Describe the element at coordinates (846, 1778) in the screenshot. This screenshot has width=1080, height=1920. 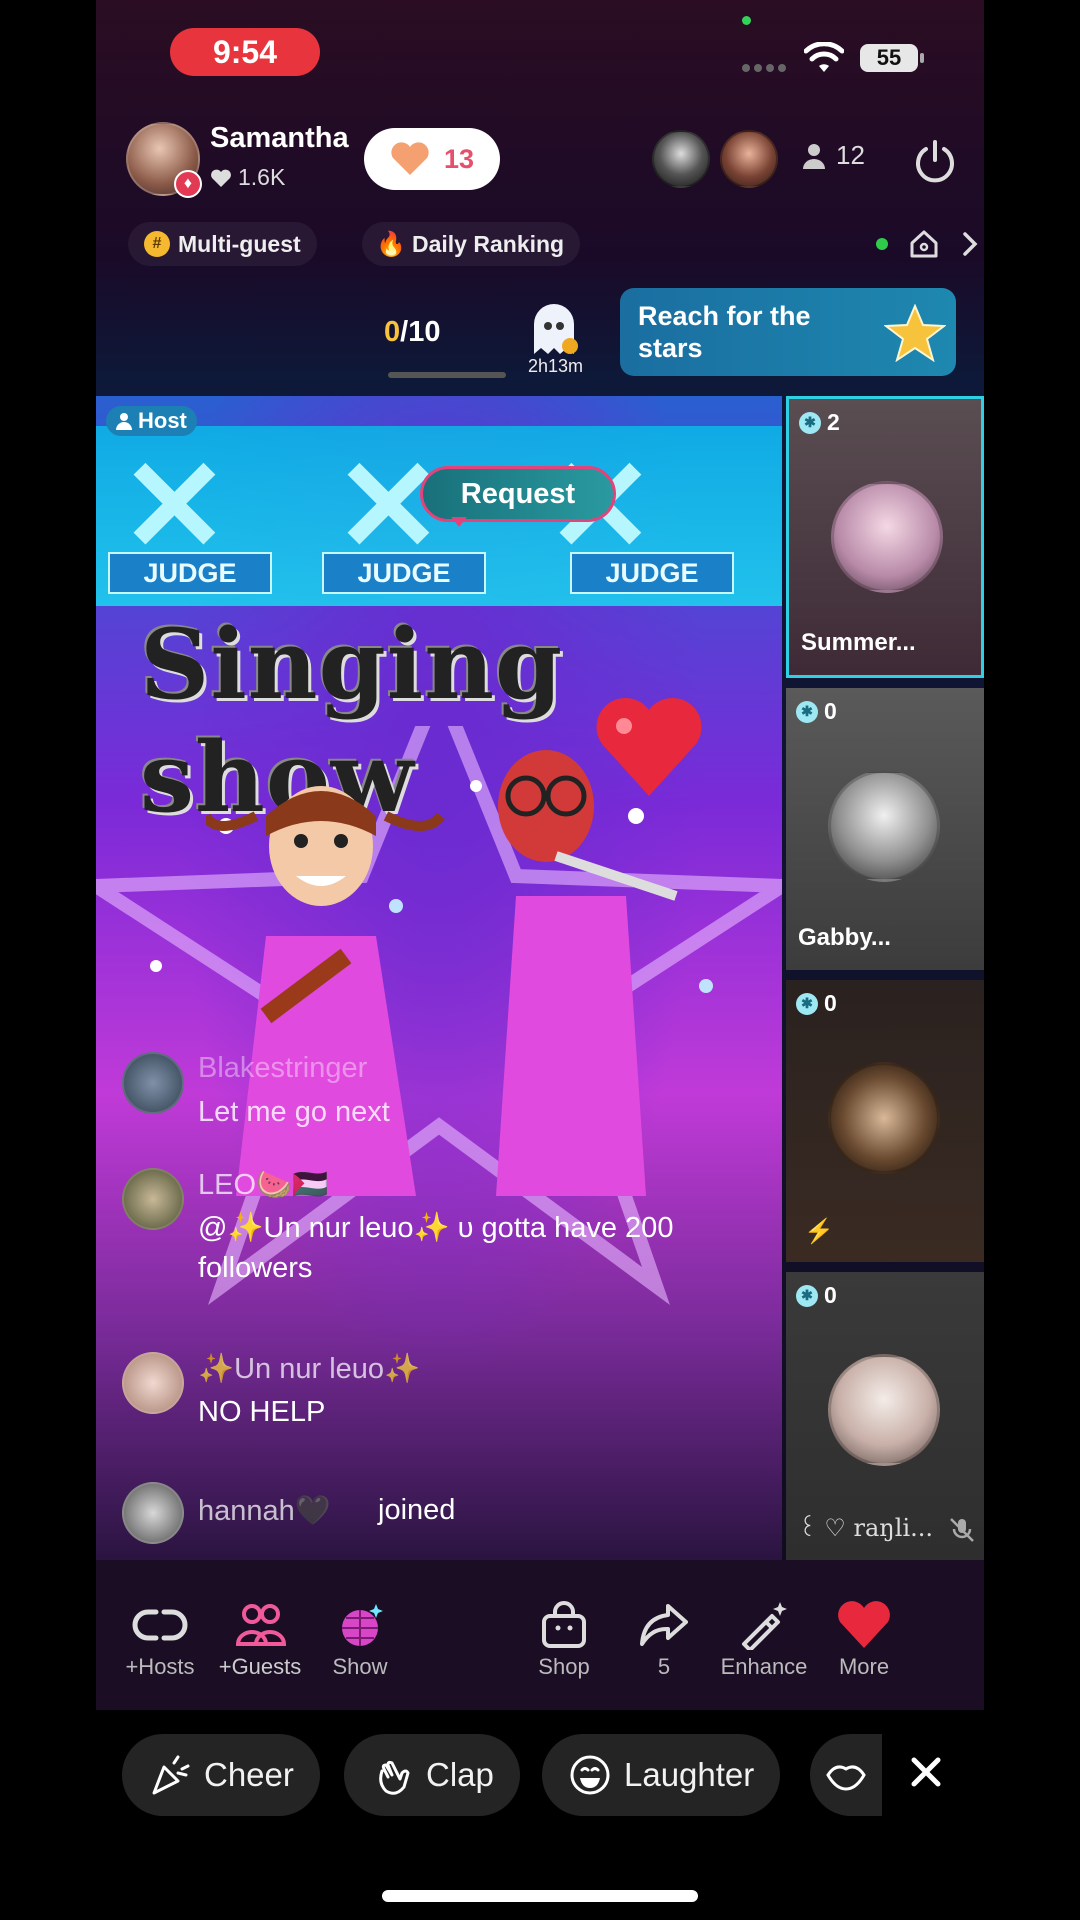
I see `lips-icon` at that location.